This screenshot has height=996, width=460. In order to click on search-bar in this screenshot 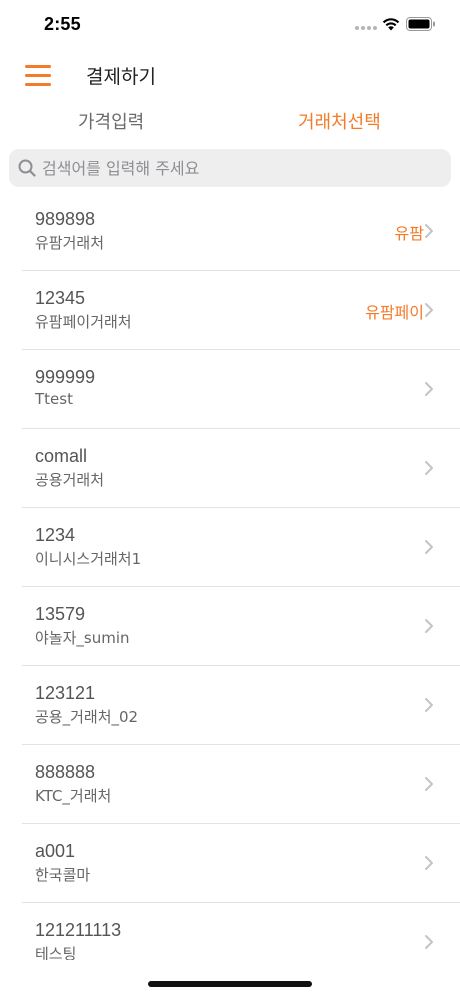, I will do `click(230, 168)`.